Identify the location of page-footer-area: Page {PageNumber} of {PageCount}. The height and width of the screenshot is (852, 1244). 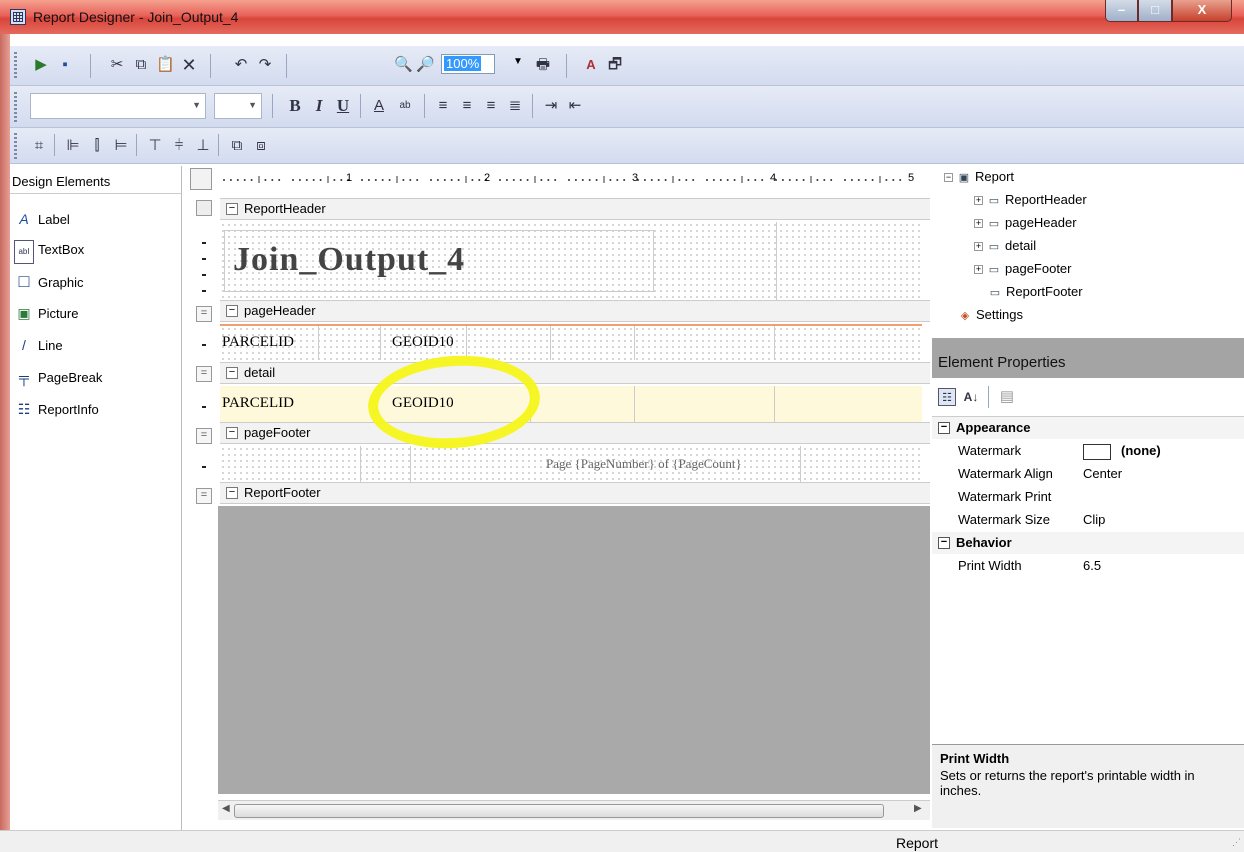
(571, 464).